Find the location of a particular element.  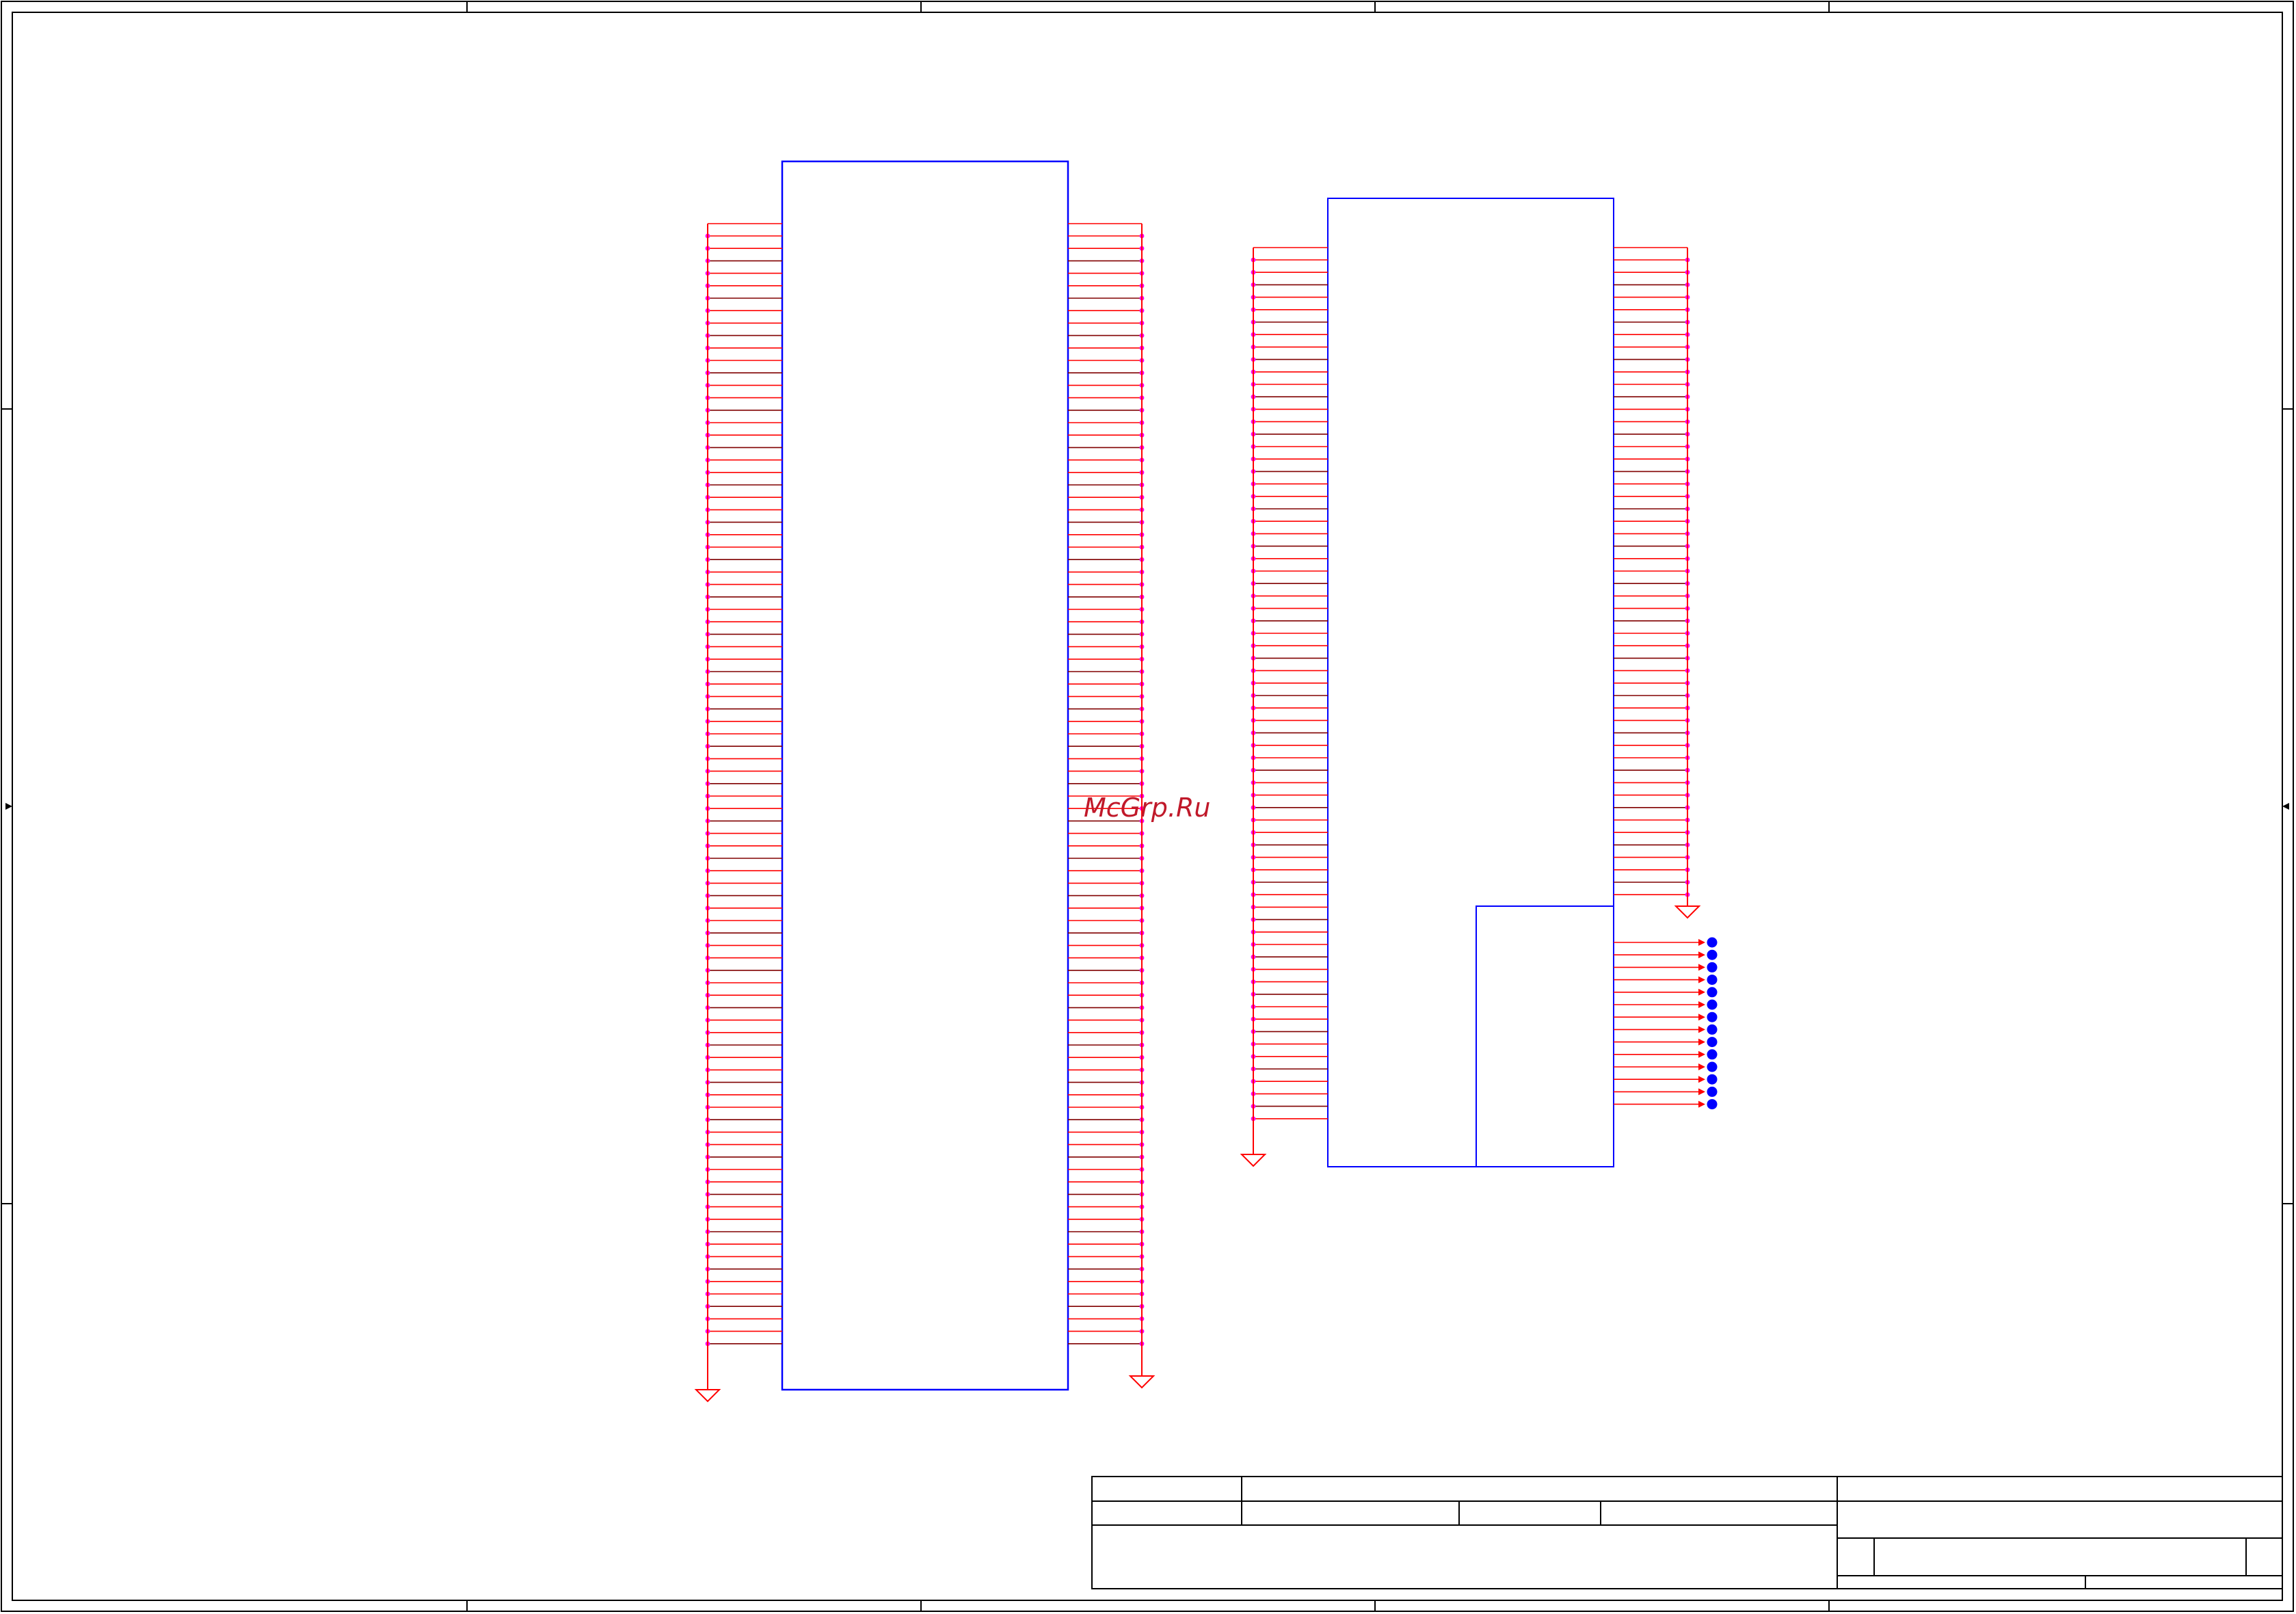

connector-1-left-pins is located at coordinates (743, 785).